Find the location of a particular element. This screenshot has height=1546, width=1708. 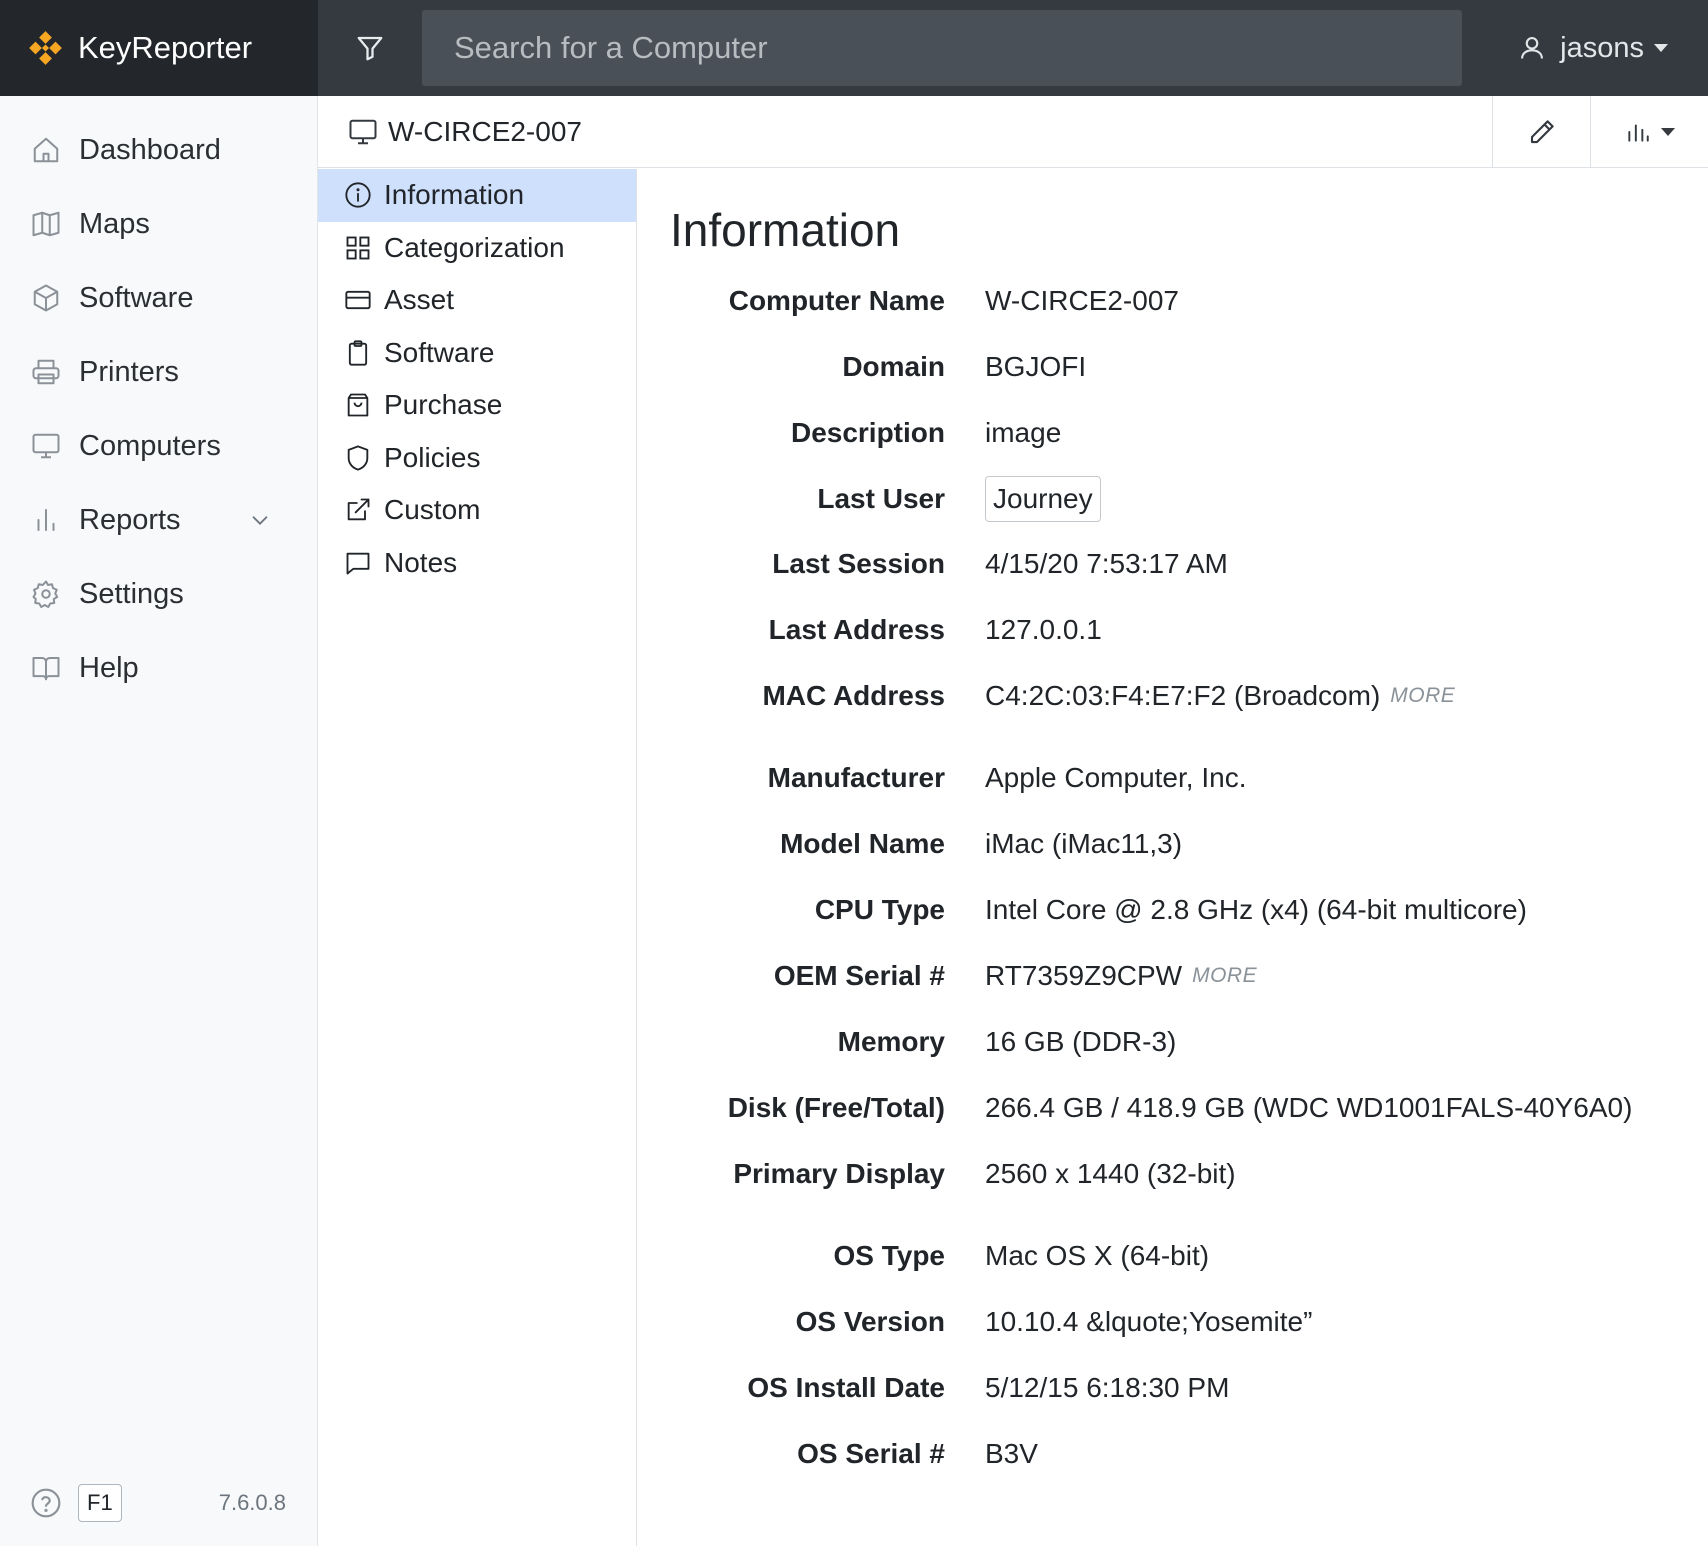

info-row-domain: Domain BGJOFI is located at coordinates (1173, 367).